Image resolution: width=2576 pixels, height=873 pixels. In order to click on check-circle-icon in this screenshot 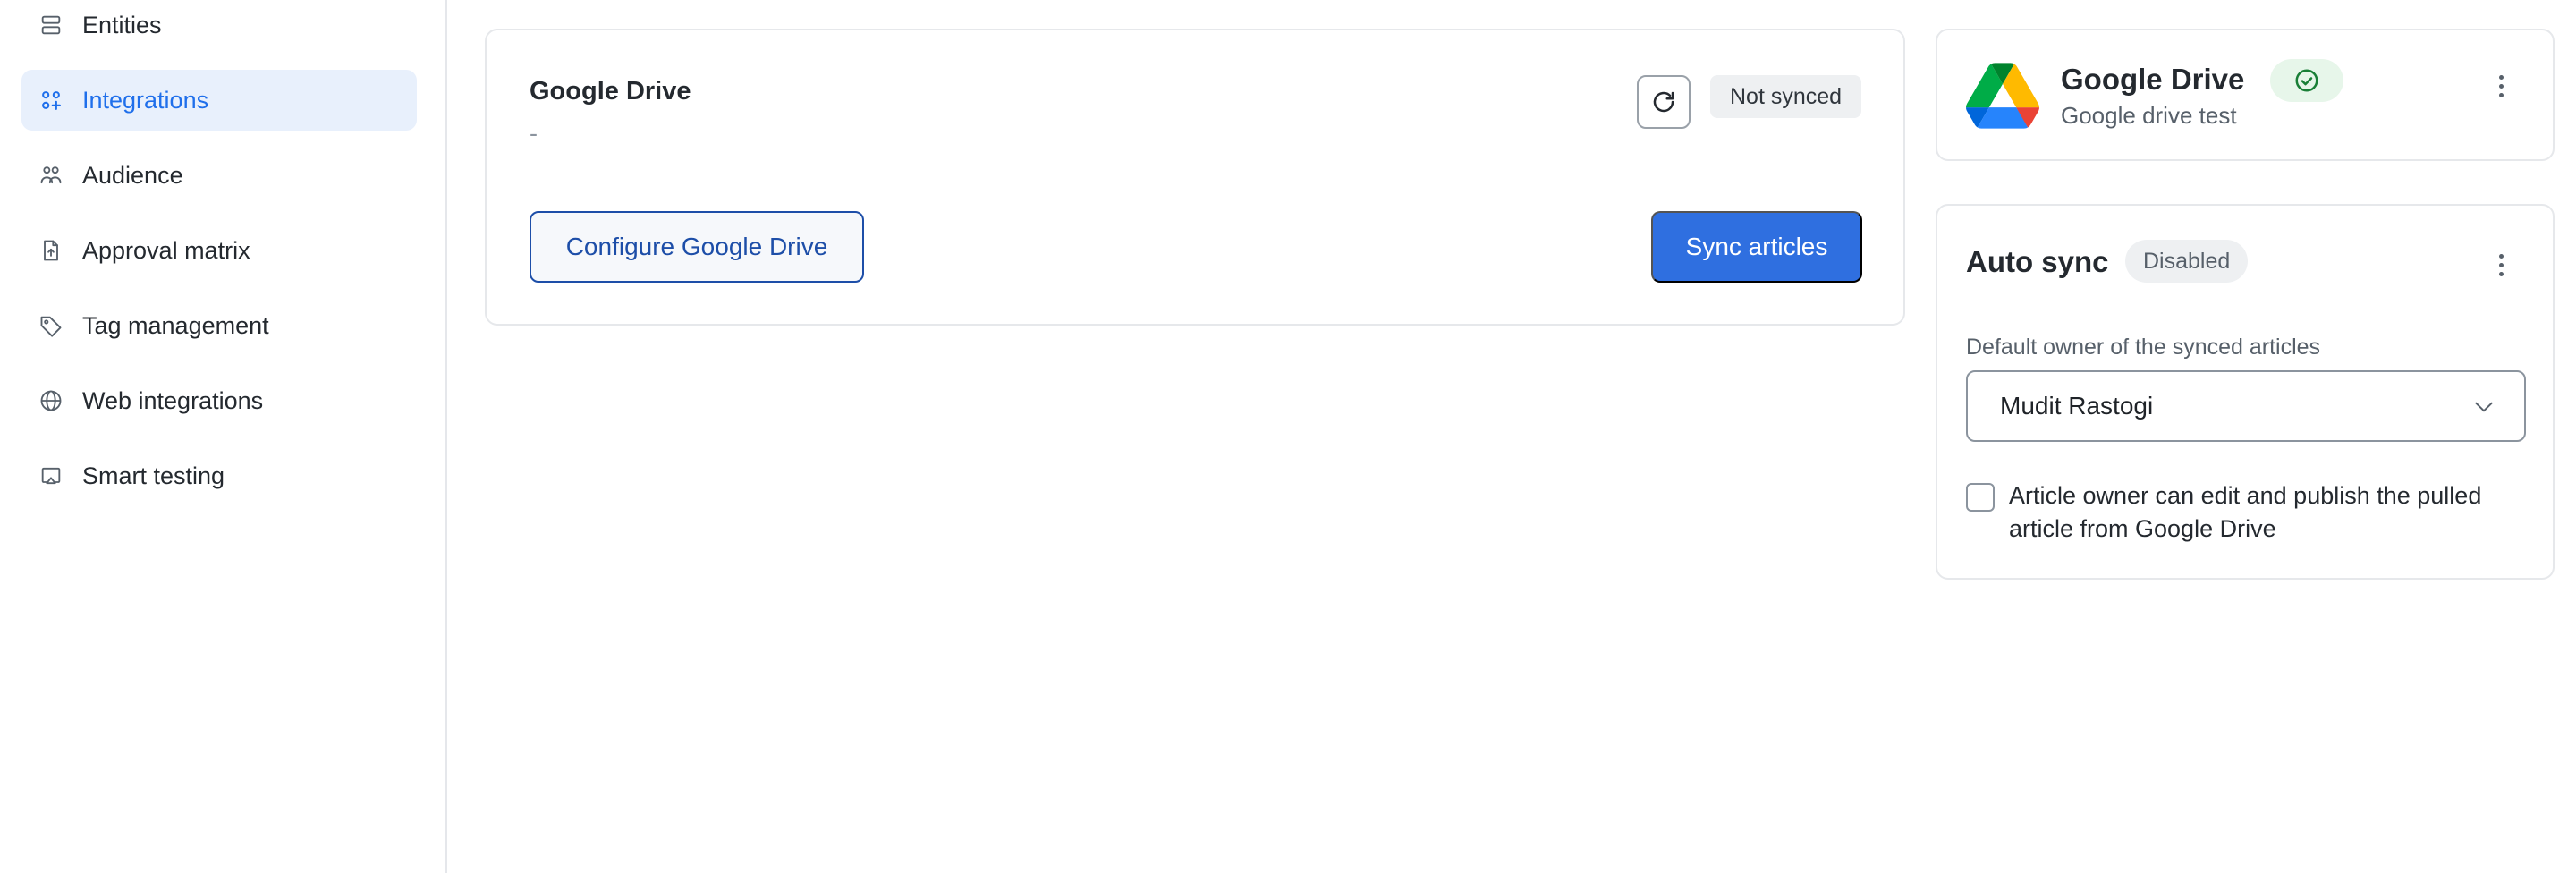, I will do `click(2306, 80)`.